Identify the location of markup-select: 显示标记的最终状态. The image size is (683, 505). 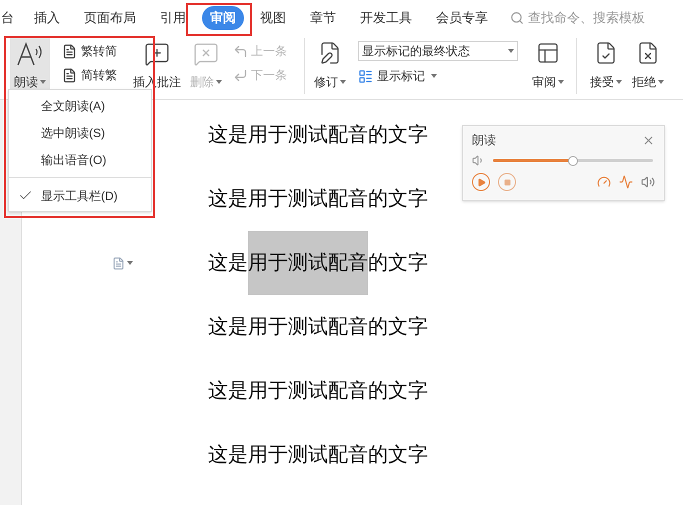
(438, 51).